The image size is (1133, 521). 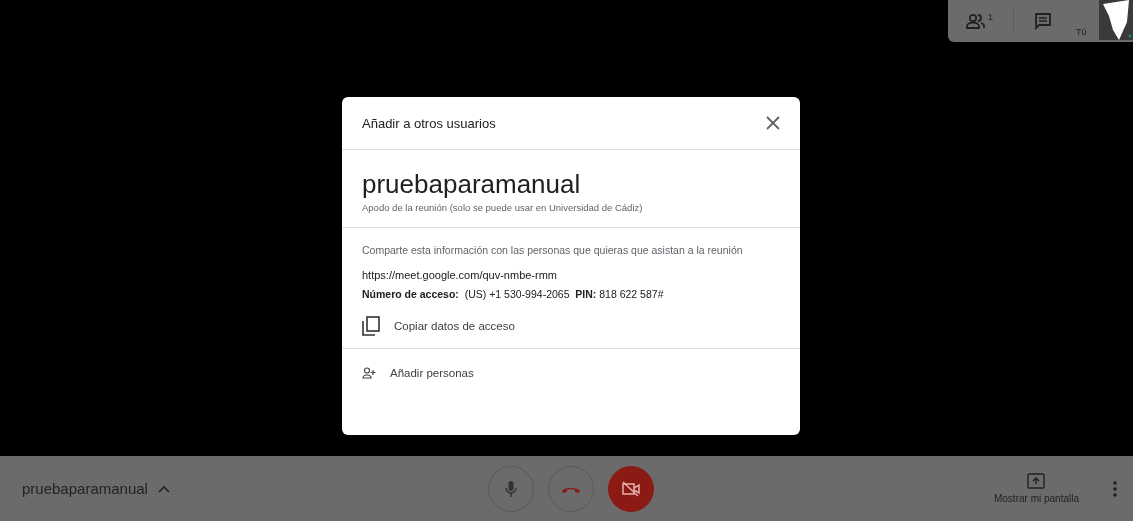 What do you see at coordinates (1036, 481) in the screenshot?
I see `present-icon` at bounding box center [1036, 481].